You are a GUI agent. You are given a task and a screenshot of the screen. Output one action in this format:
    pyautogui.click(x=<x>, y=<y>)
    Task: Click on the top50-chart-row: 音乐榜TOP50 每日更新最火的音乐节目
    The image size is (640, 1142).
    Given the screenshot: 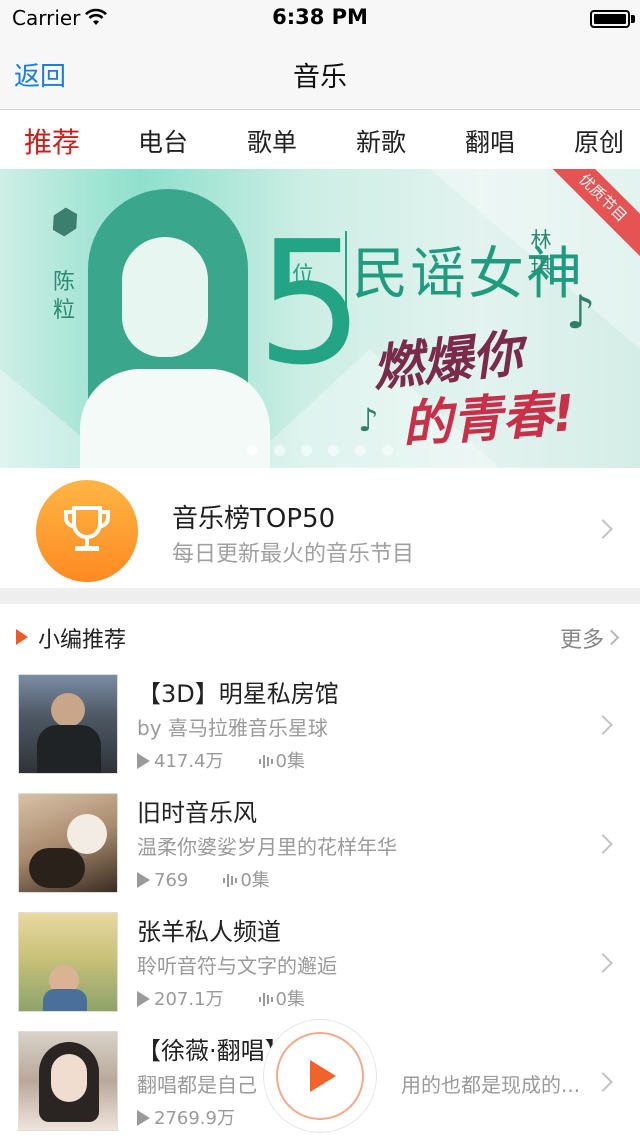 What is the action you would take?
    pyautogui.click(x=320, y=528)
    